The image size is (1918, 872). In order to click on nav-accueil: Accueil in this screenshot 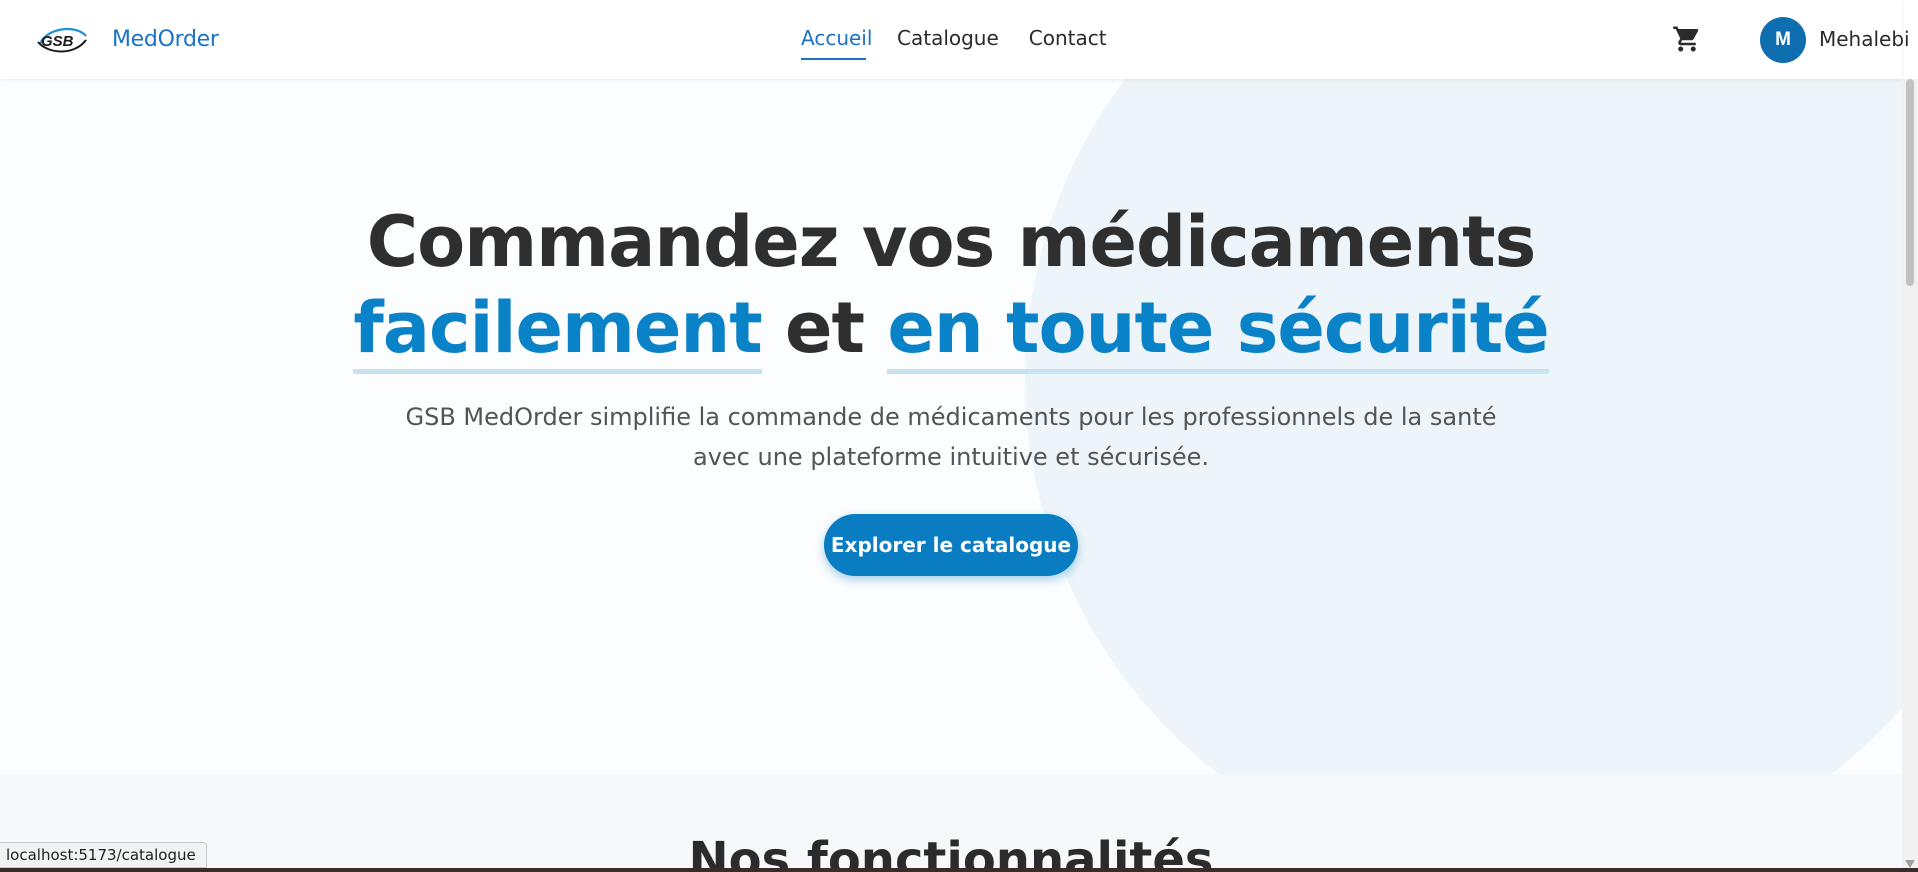, I will do `click(836, 43)`.